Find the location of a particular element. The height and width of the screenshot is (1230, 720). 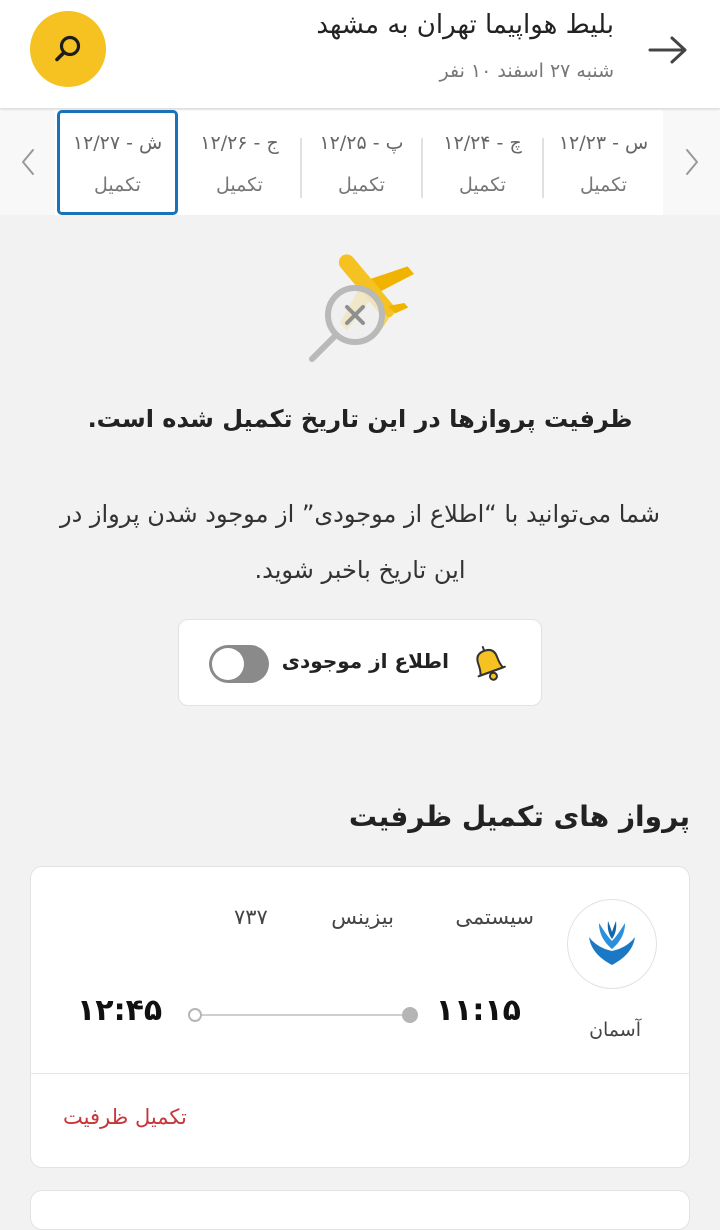

chevron-left-icon is located at coordinates (28, 162).